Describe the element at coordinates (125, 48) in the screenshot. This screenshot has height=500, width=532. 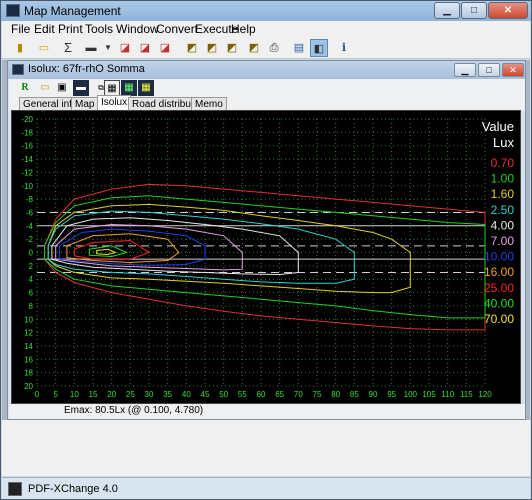
I see `map-red-icon: ◪` at that location.